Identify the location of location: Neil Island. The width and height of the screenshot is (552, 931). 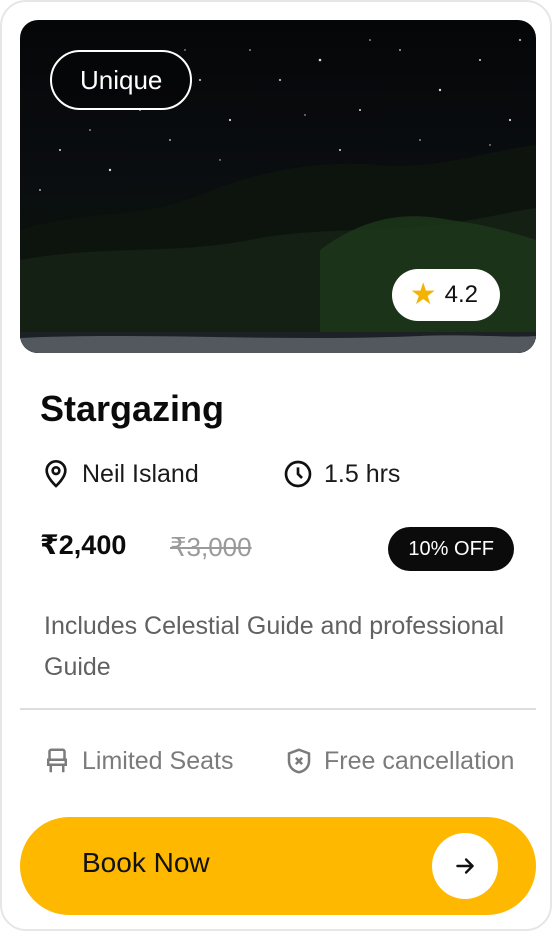
(119, 474).